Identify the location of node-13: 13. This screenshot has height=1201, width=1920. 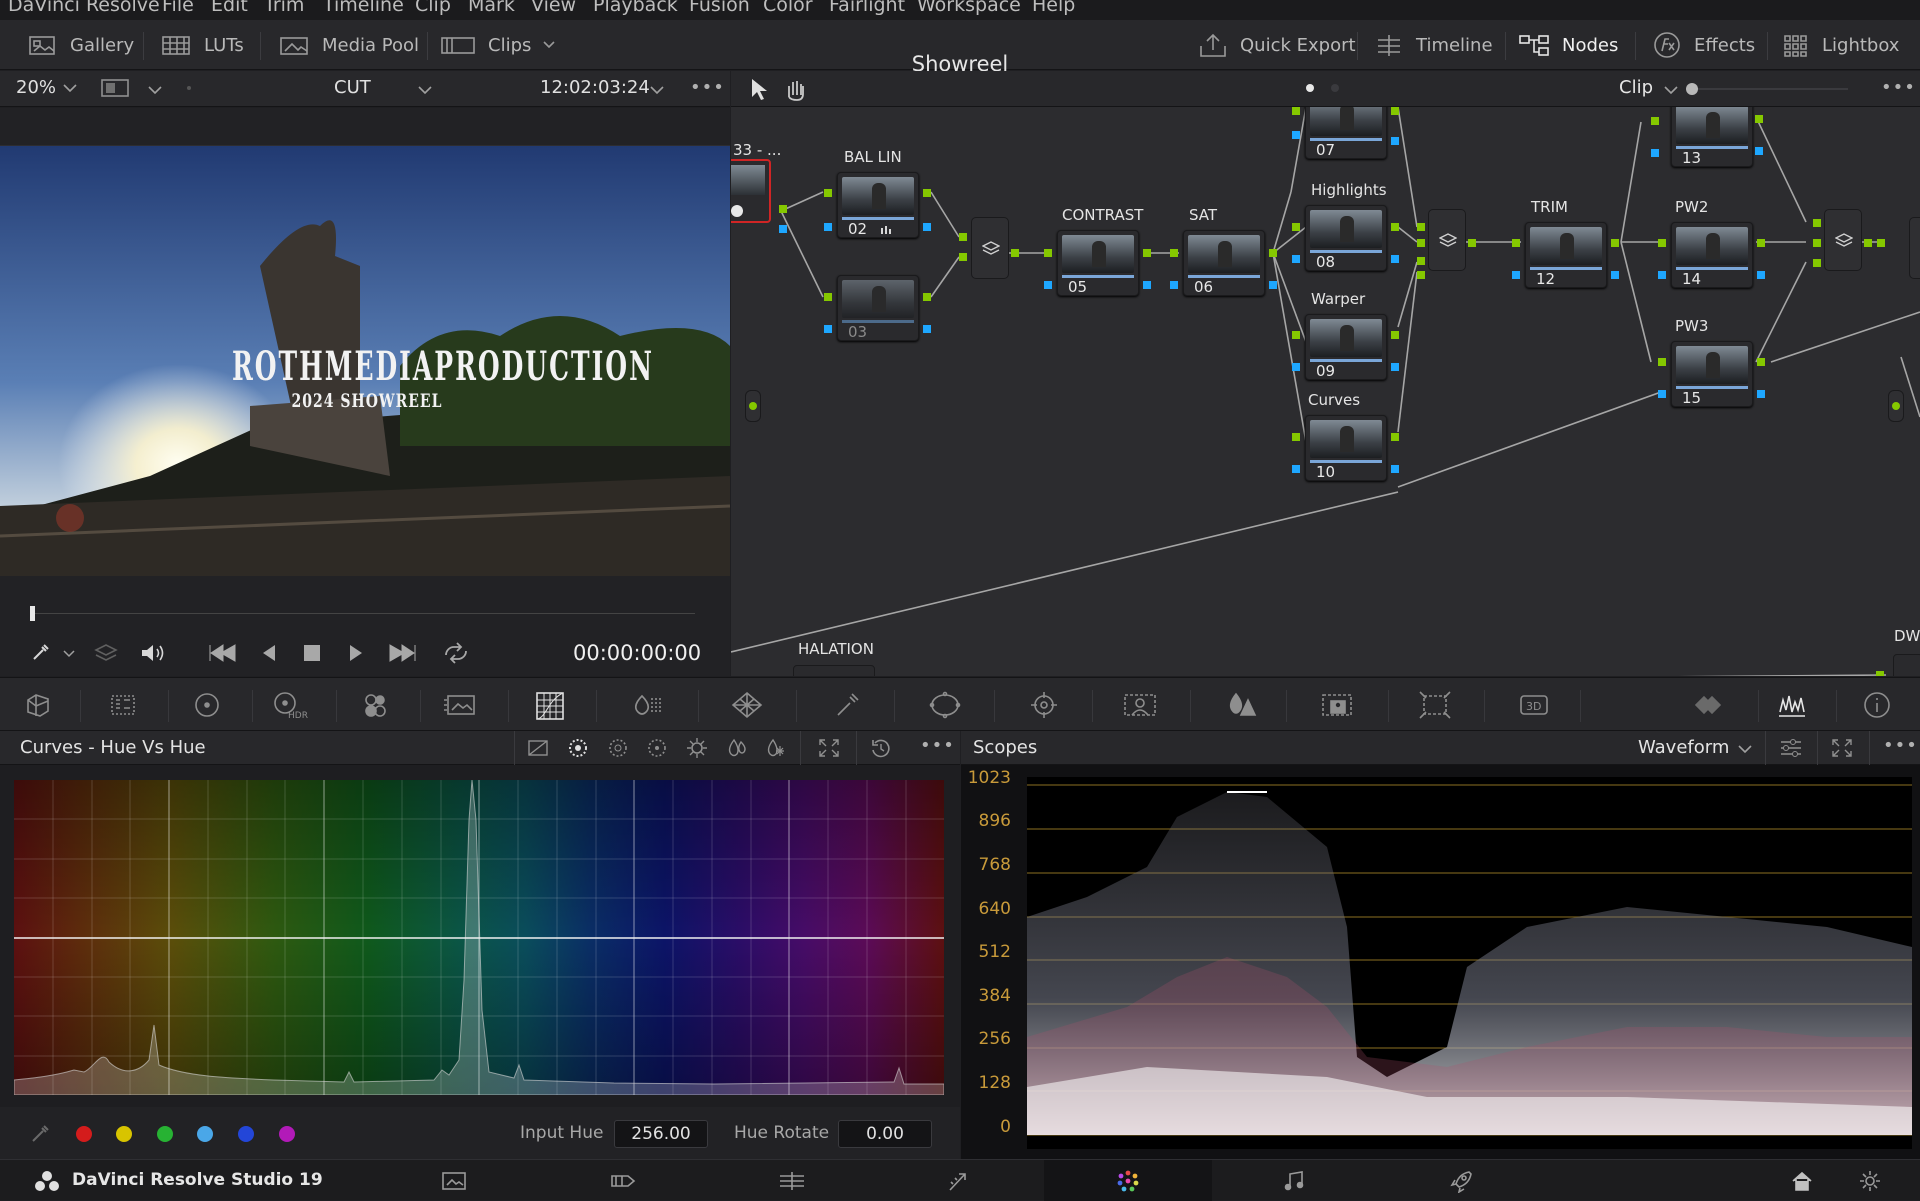
(1712, 137).